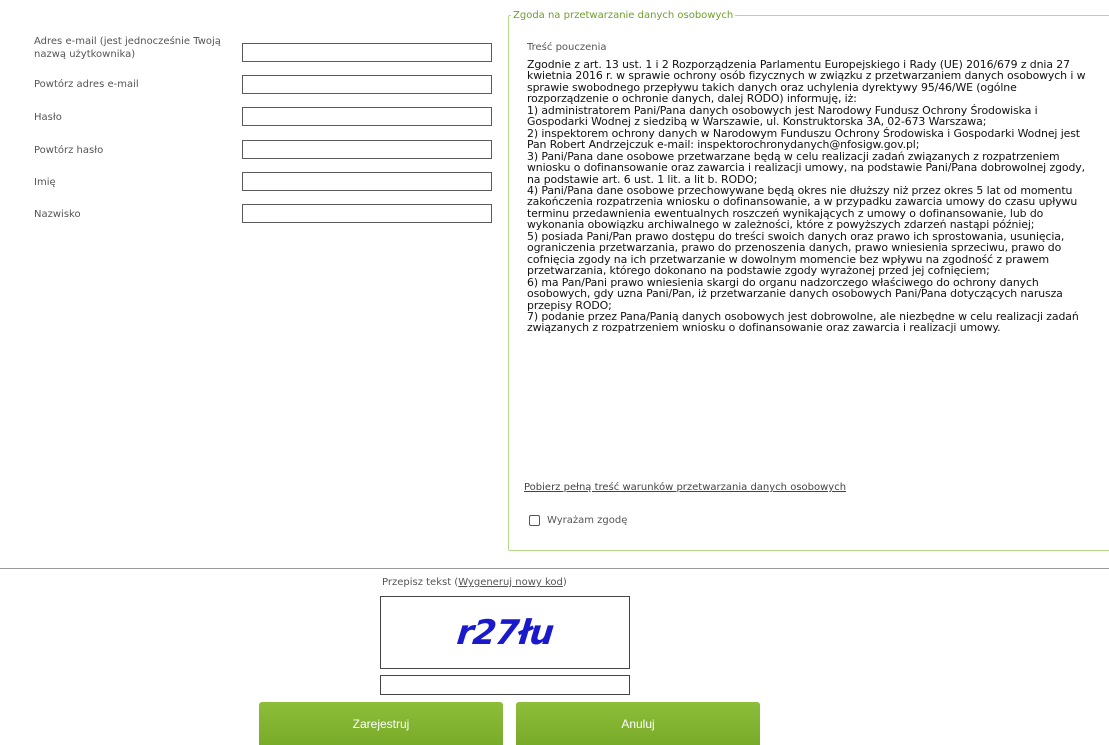 Image resolution: width=1109 pixels, height=745 pixels. I want to click on captcha-image-text: r27łu, so click(505, 632).